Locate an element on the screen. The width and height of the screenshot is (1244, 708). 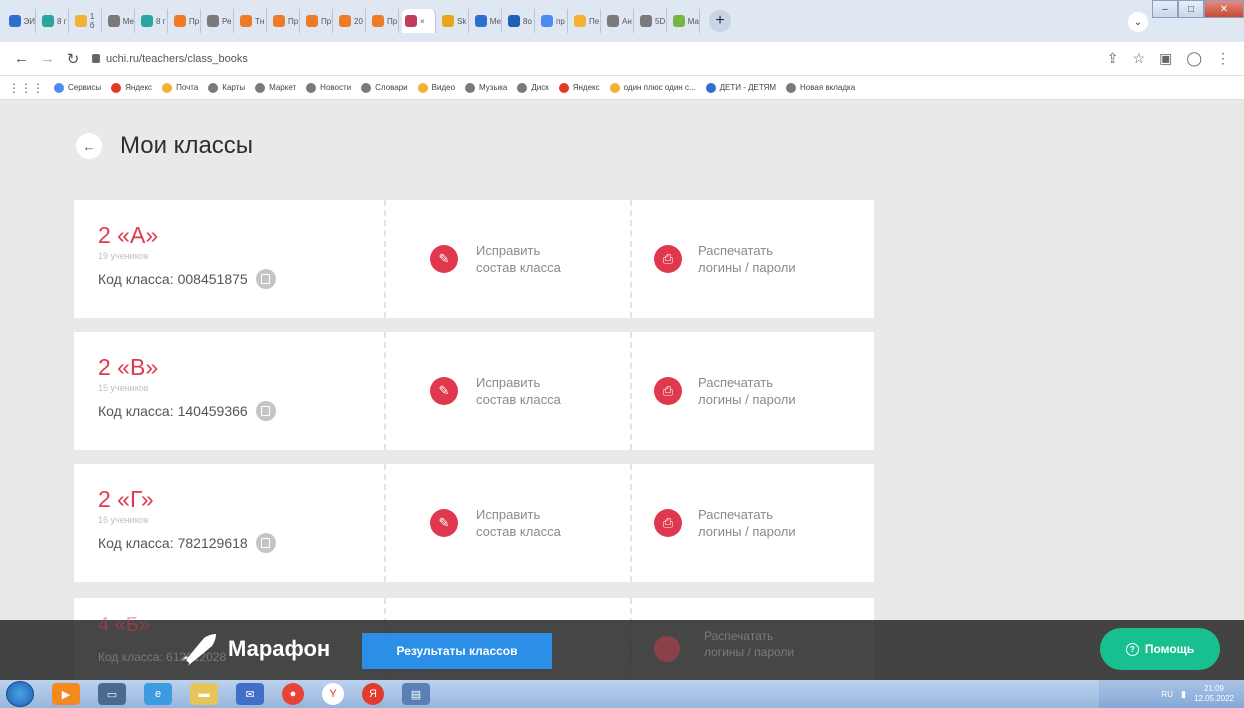
profile-icon: ◯ is located at coordinates (1194, 58).